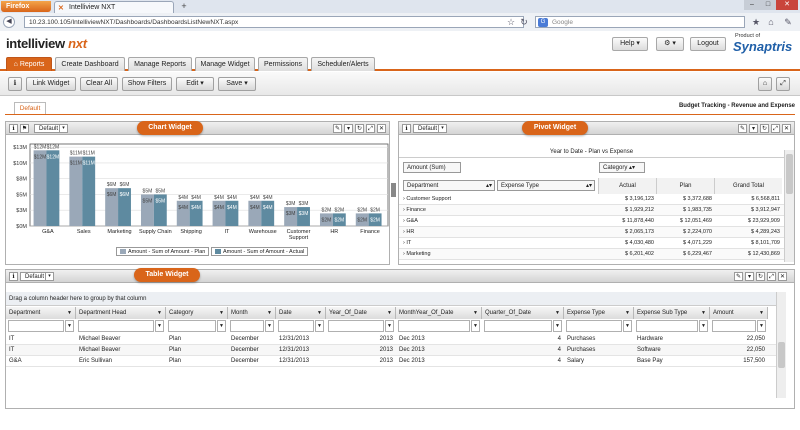 The height and width of the screenshot is (430, 800). What do you see at coordinates (546, 185) in the screenshot?
I see `pivot-row-field-expense-type: Expense Type ▴▾` at bounding box center [546, 185].